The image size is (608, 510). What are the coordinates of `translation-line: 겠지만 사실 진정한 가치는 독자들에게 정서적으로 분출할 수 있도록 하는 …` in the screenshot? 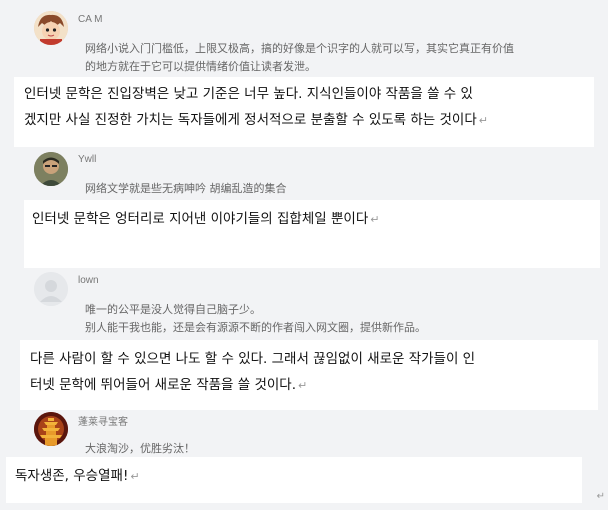 It's located at (256, 120).